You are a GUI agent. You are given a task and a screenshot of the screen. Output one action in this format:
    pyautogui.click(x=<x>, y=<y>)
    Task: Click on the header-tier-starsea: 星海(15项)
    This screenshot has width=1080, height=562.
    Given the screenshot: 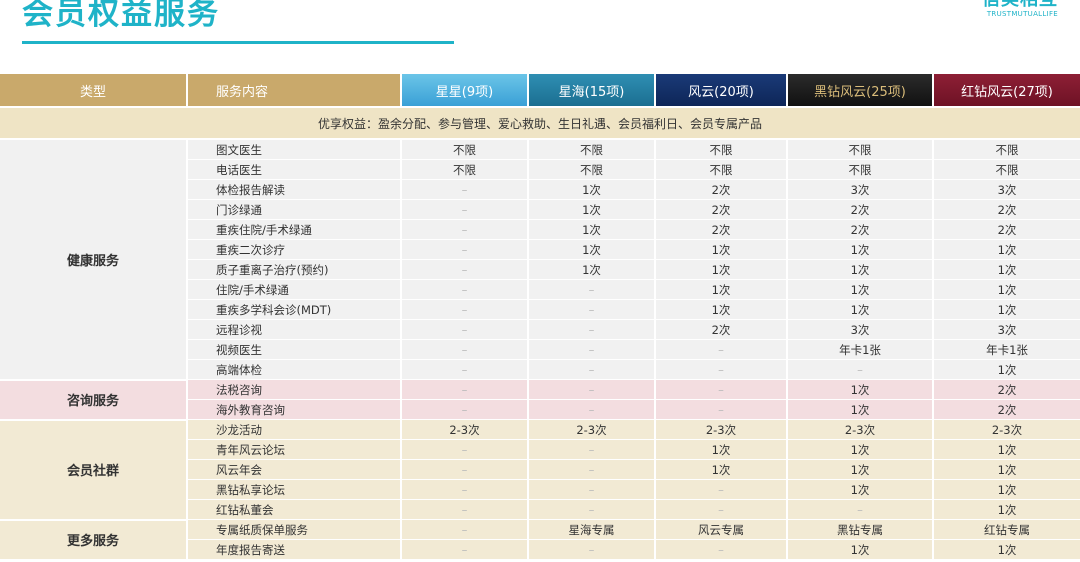 What is the action you would take?
    pyautogui.click(x=592, y=90)
    